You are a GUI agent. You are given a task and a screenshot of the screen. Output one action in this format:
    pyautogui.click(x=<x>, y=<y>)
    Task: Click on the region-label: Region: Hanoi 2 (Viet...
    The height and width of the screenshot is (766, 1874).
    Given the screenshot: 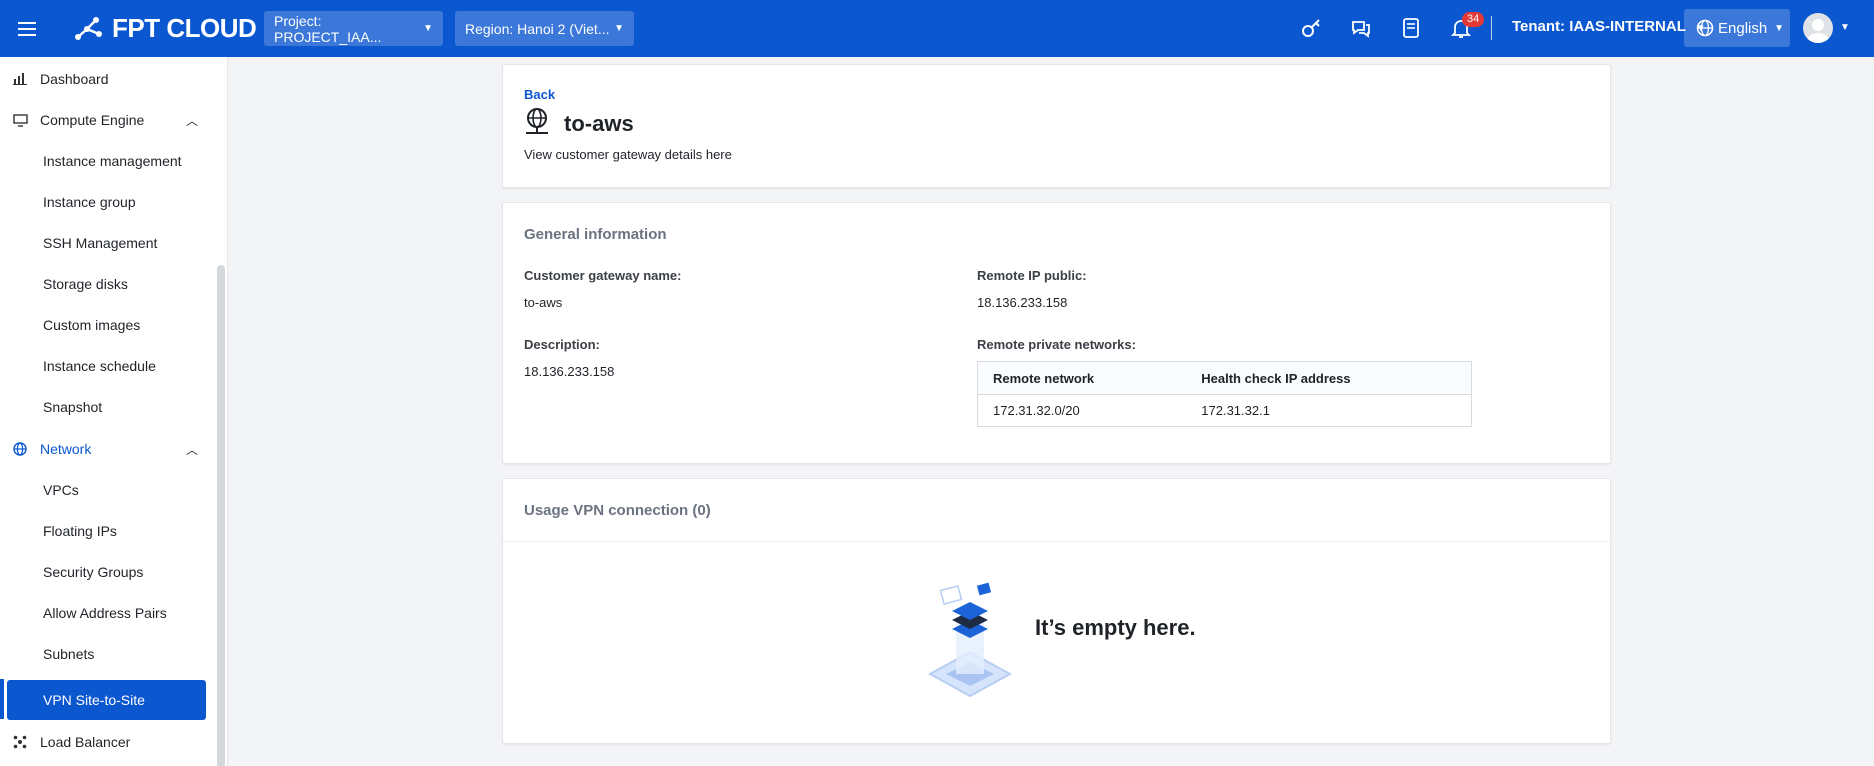 What is the action you would take?
    pyautogui.click(x=537, y=28)
    